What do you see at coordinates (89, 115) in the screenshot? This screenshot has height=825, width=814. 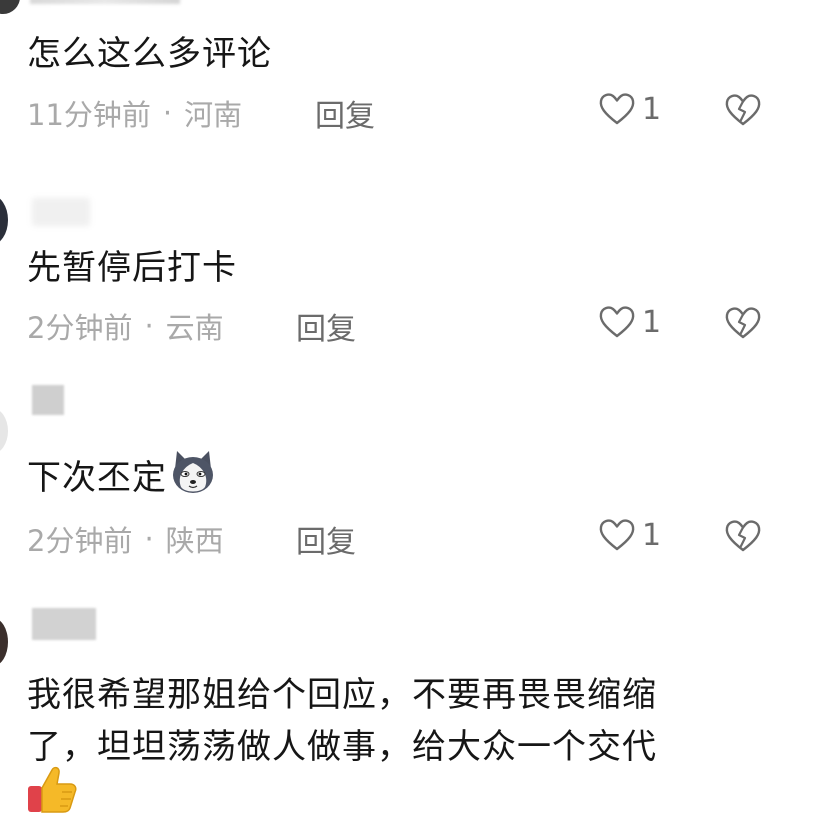 I see `comment-time: 11分钟前` at bounding box center [89, 115].